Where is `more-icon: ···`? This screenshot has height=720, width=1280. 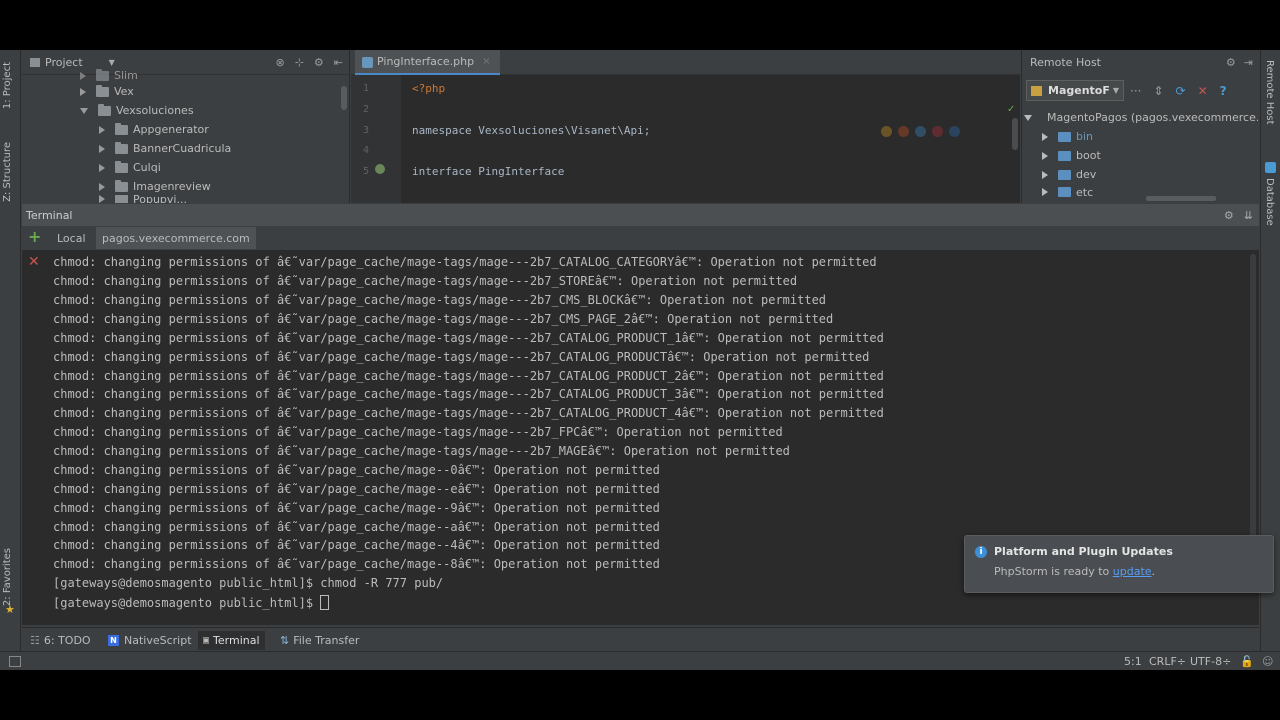 more-icon: ··· is located at coordinates (1135, 91).